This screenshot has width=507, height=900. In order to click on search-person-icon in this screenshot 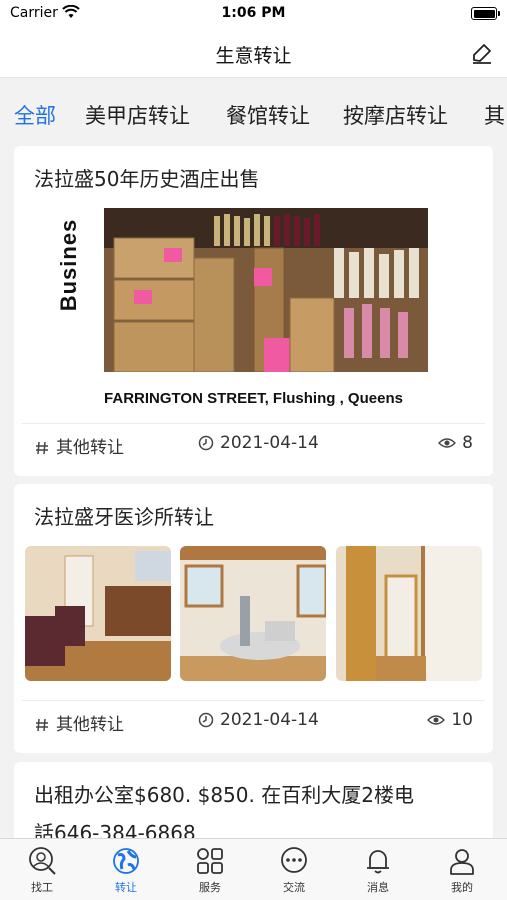, I will do `click(42, 861)`.